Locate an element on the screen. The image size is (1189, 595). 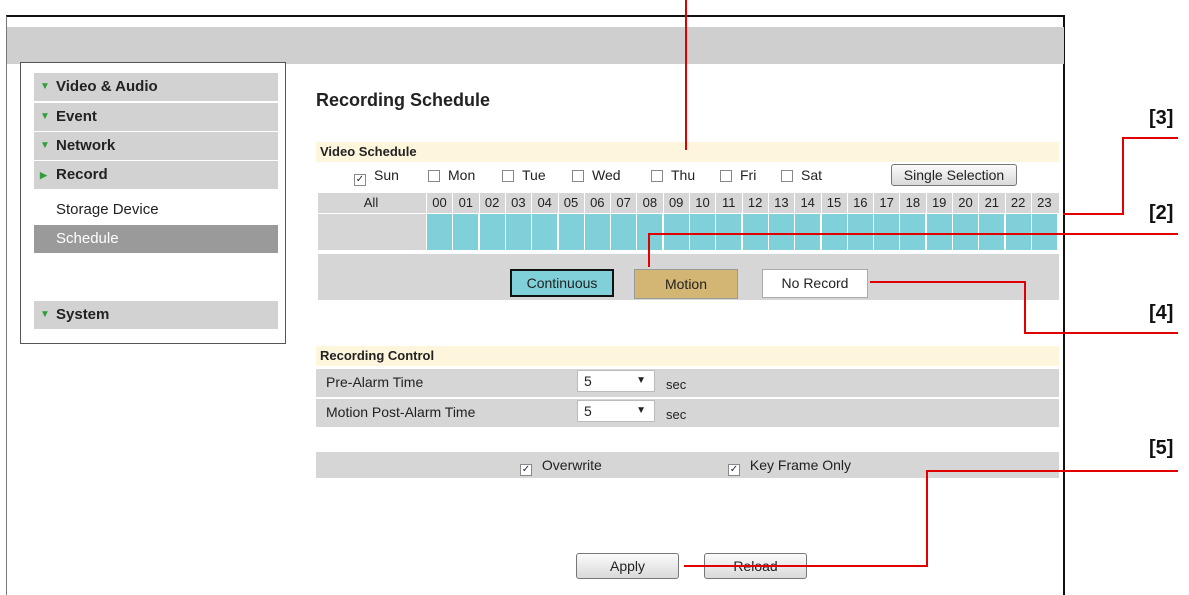
overwrite-option: ✓ Overwrite is located at coordinates (561, 466).